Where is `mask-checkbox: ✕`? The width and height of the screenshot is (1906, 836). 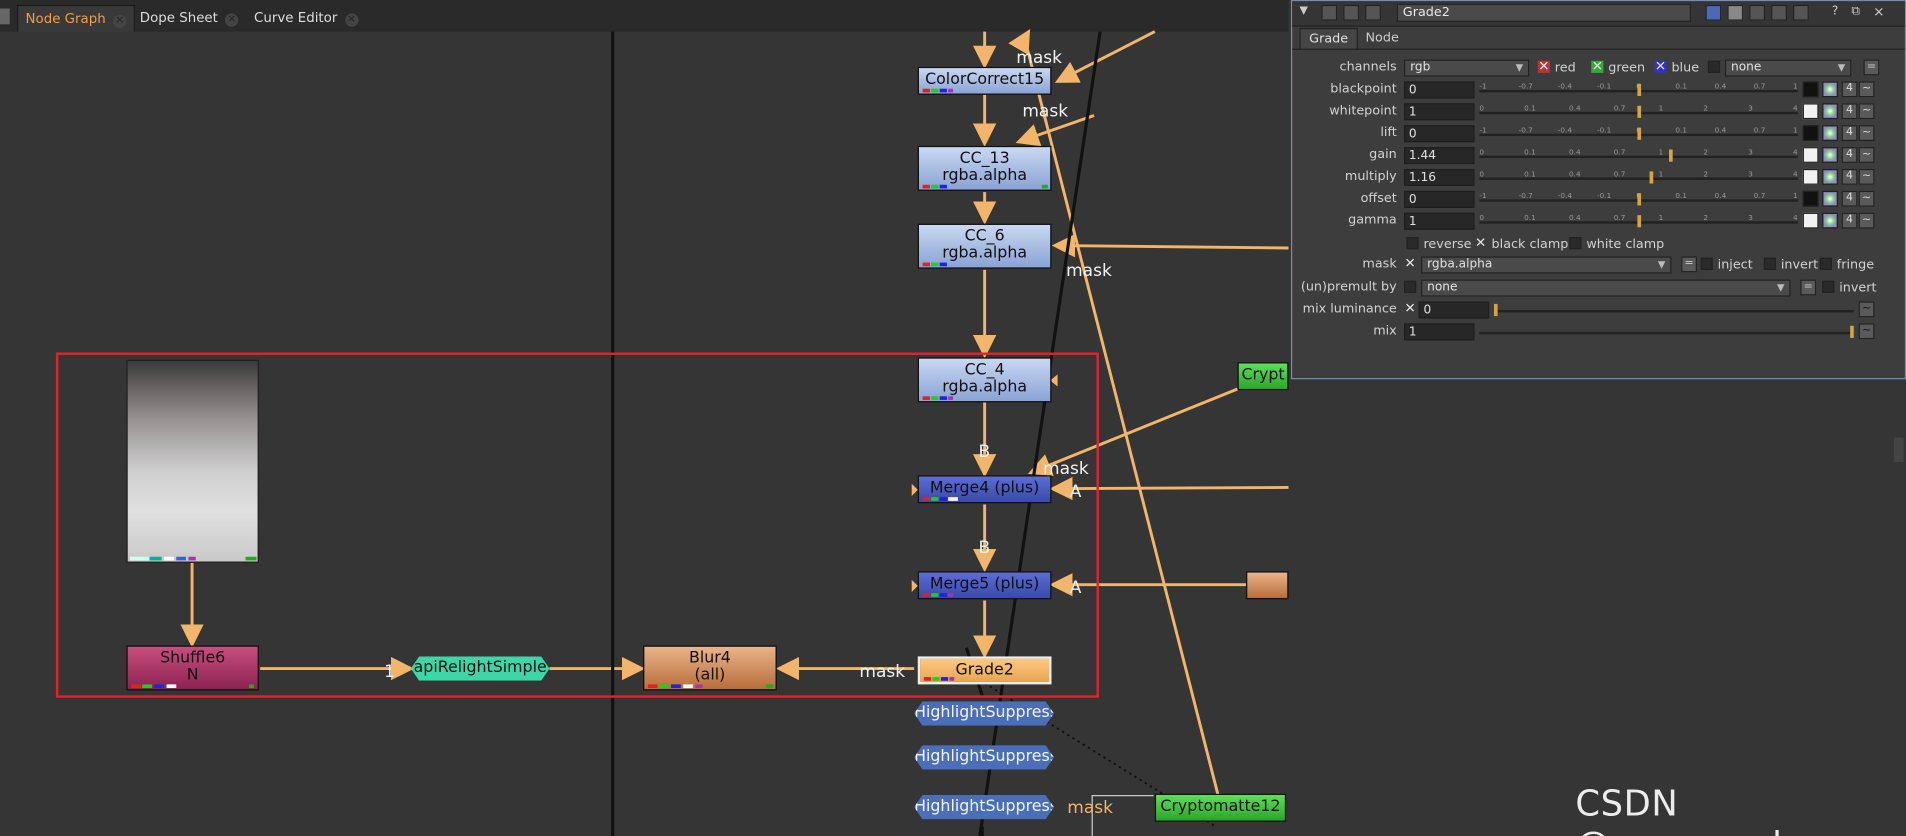
mask-checkbox: ✕ is located at coordinates (1410, 263).